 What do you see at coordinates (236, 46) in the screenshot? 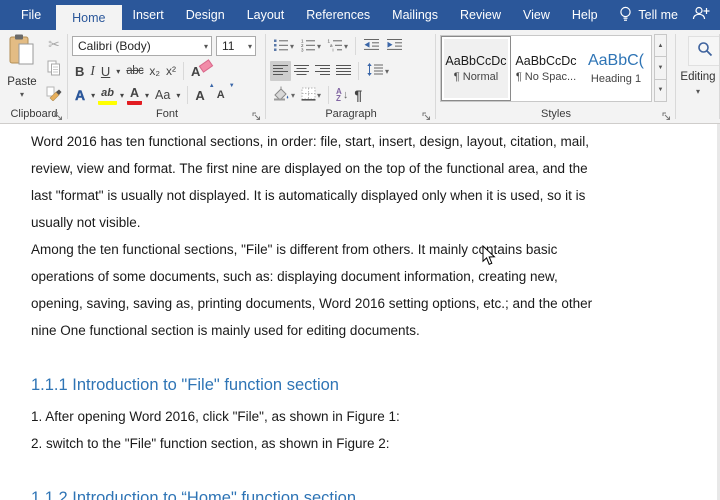
I see `font-size-combo: 11 ▾` at bounding box center [236, 46].